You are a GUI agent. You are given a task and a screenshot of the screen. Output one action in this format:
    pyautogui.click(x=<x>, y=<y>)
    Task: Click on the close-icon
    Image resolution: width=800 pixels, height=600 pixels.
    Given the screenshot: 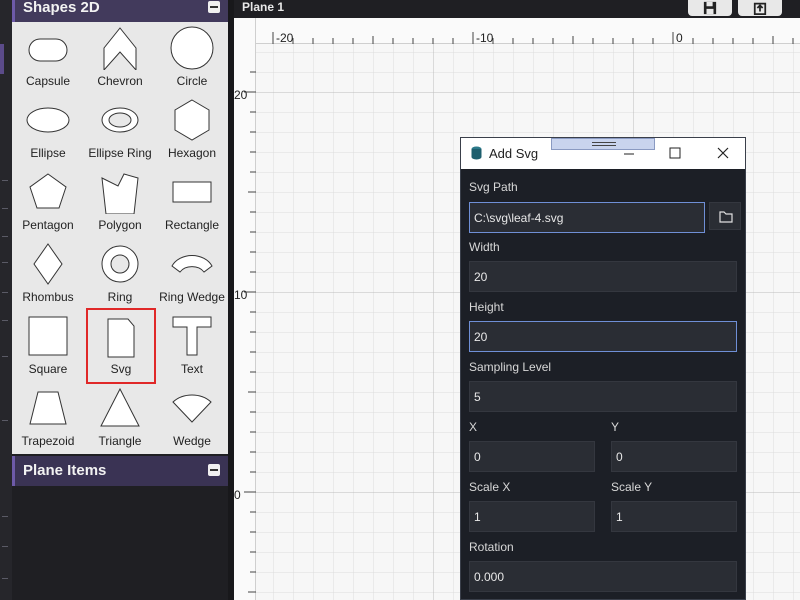 What is the action you would take?
    pyautogui.click(x=723, y=153)
    